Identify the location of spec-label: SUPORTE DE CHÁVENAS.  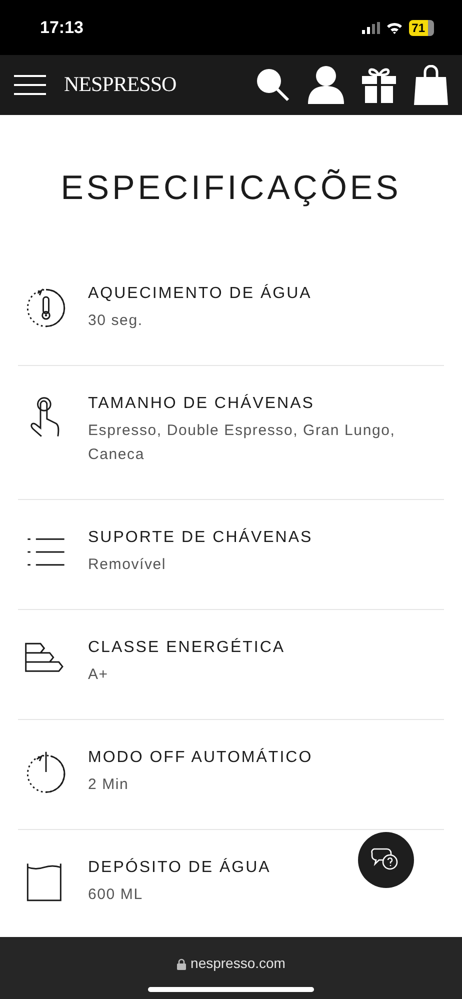
(200, 537).